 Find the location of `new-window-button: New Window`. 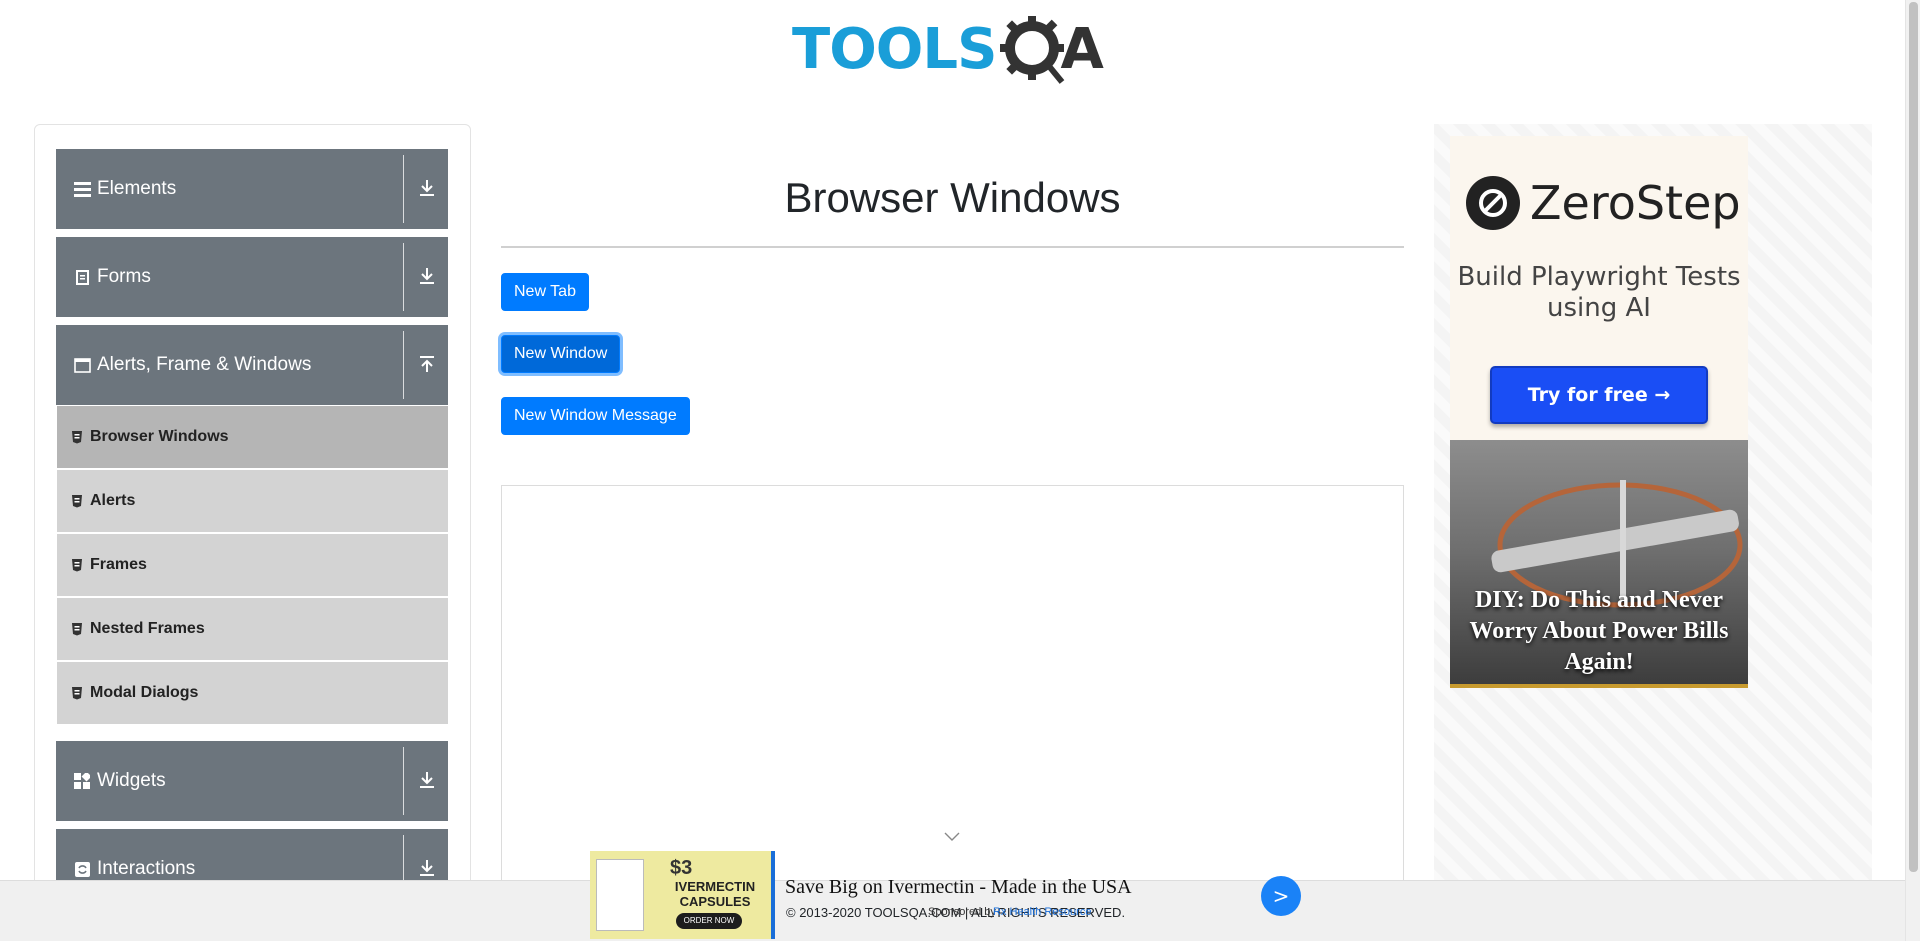

new-window-button: New Window is located at coordinates (561, 354).